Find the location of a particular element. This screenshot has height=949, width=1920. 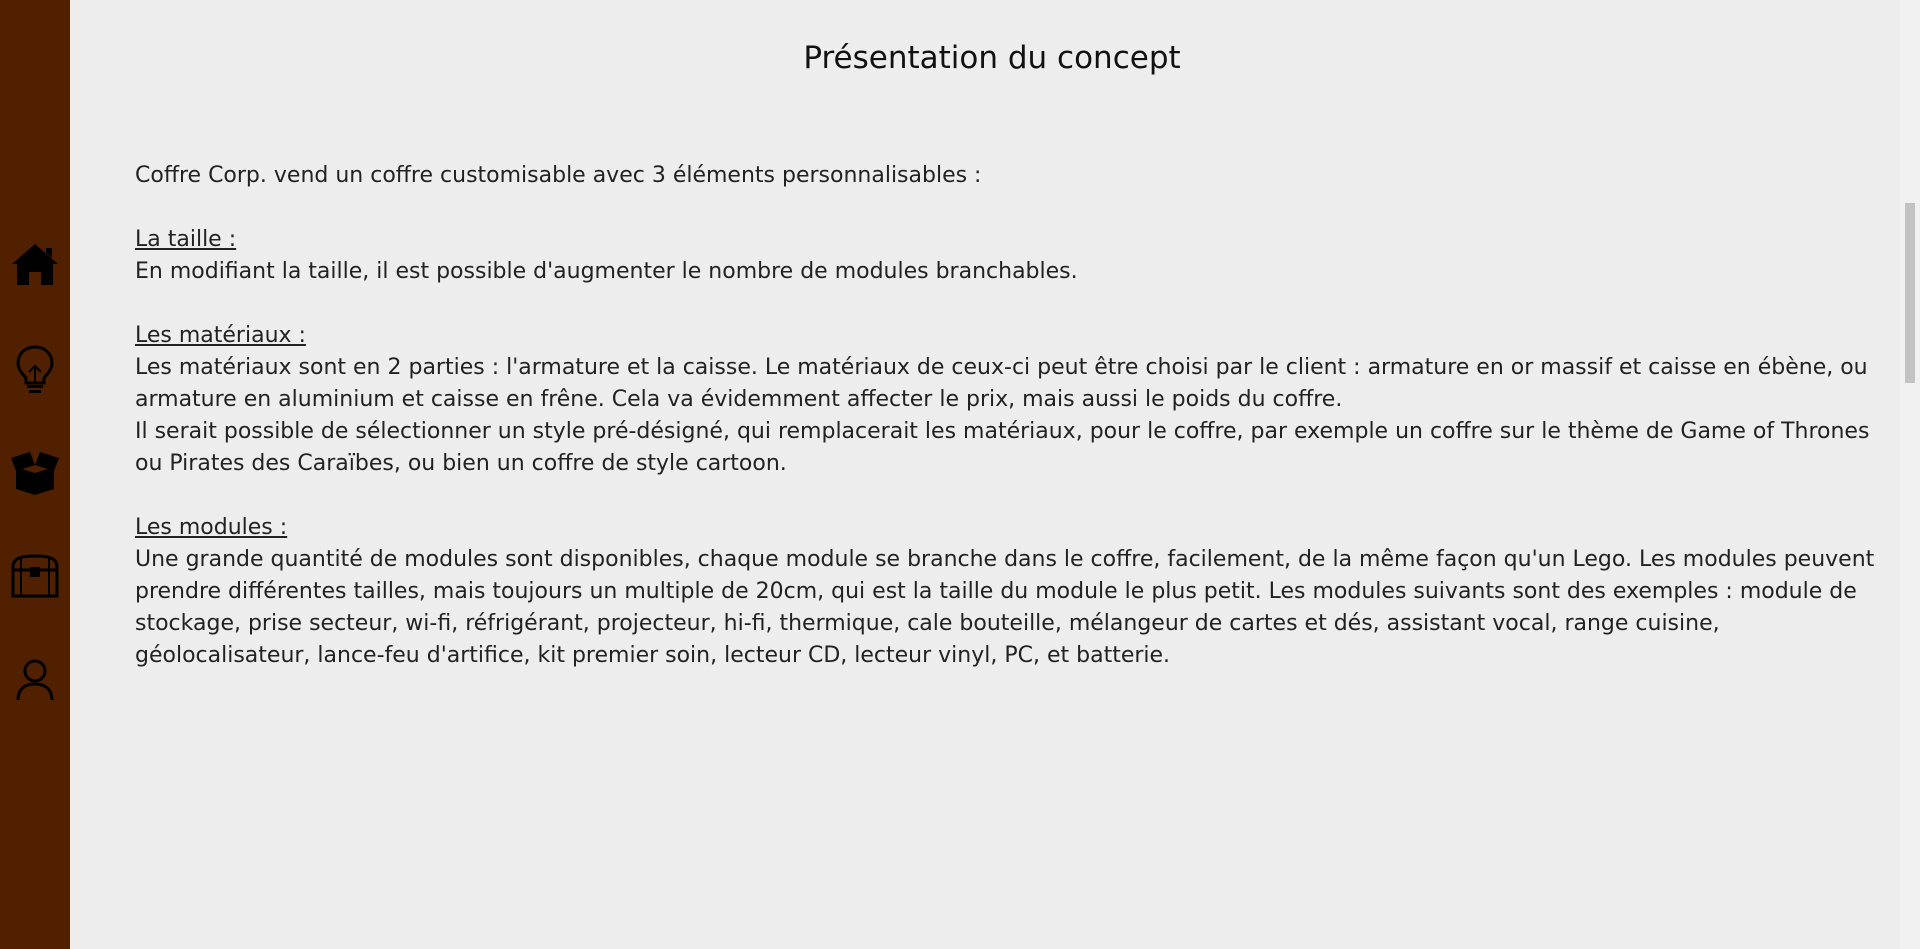

scrollbar-thumb is located at coordinates (1910, 293).